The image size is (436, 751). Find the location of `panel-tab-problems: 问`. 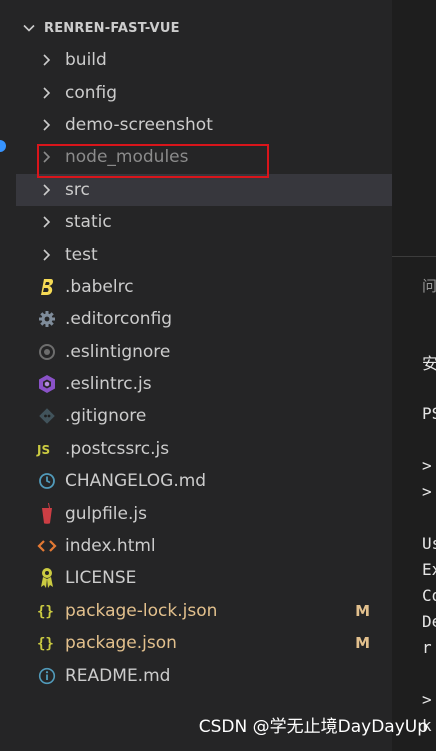

panel-tab-problems: 问 is located at coordinates (429, 285).